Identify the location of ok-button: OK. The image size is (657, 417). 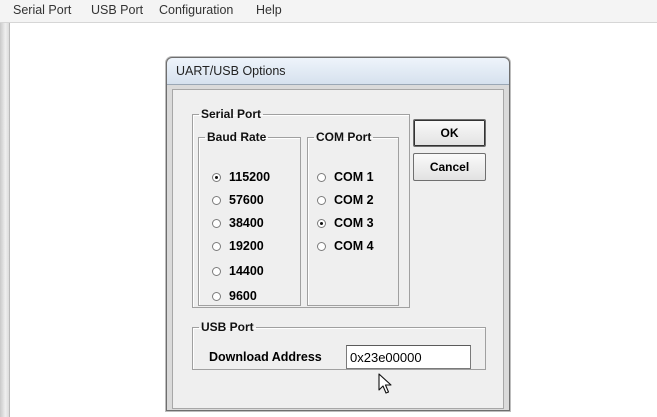
(449, 133).